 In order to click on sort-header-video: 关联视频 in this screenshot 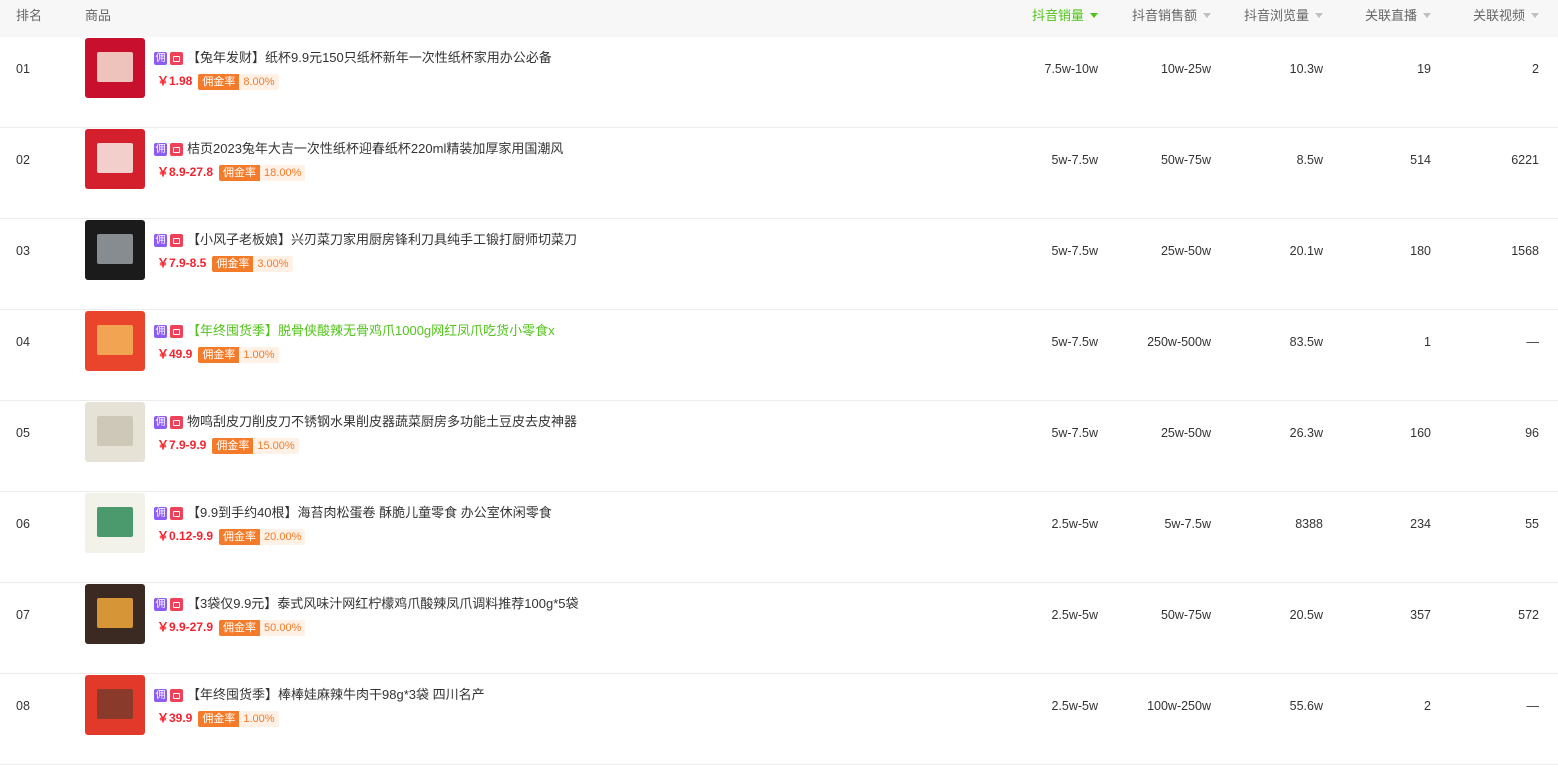, I will do `click(1506, 18)`.